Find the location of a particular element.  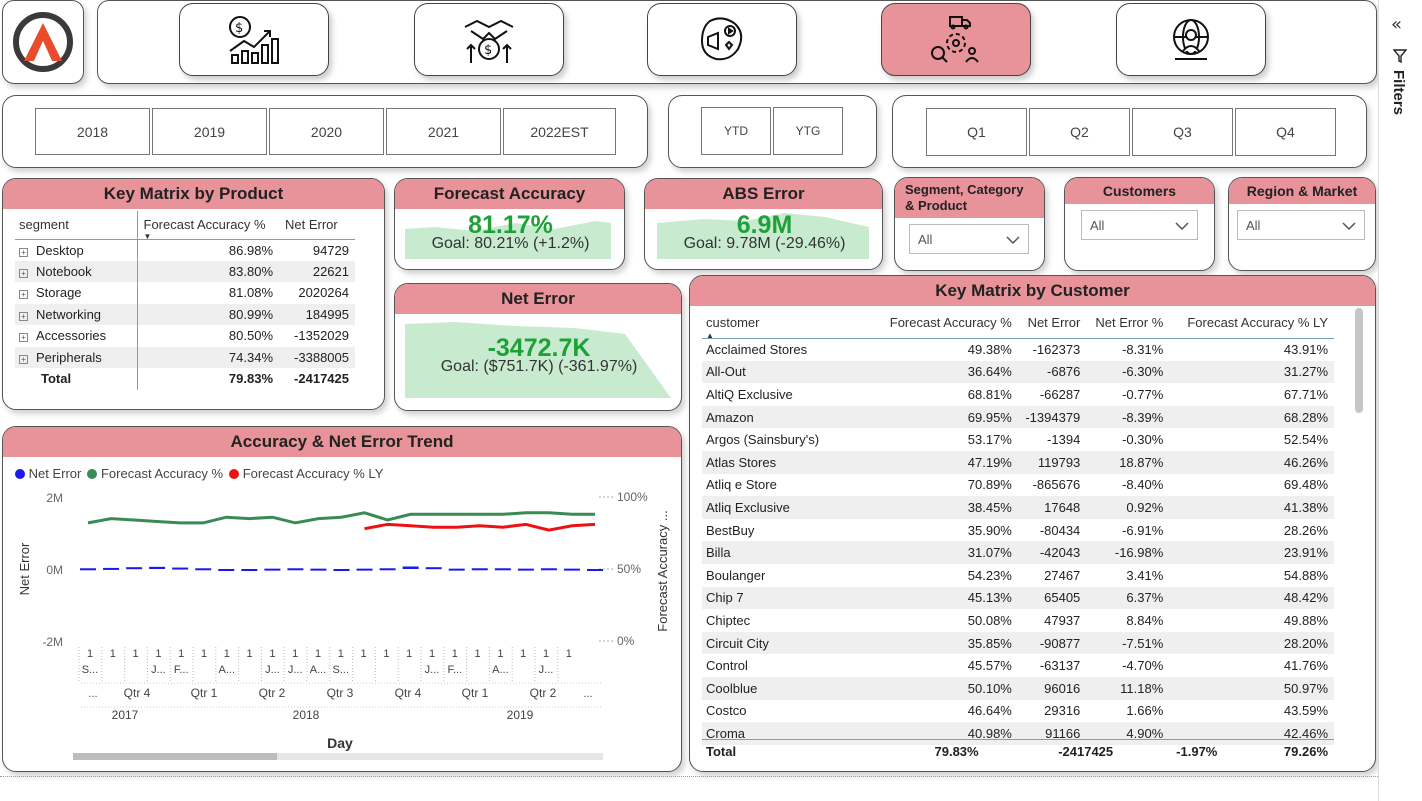

customer-name: All-Out is located at coordinates (726, 372).